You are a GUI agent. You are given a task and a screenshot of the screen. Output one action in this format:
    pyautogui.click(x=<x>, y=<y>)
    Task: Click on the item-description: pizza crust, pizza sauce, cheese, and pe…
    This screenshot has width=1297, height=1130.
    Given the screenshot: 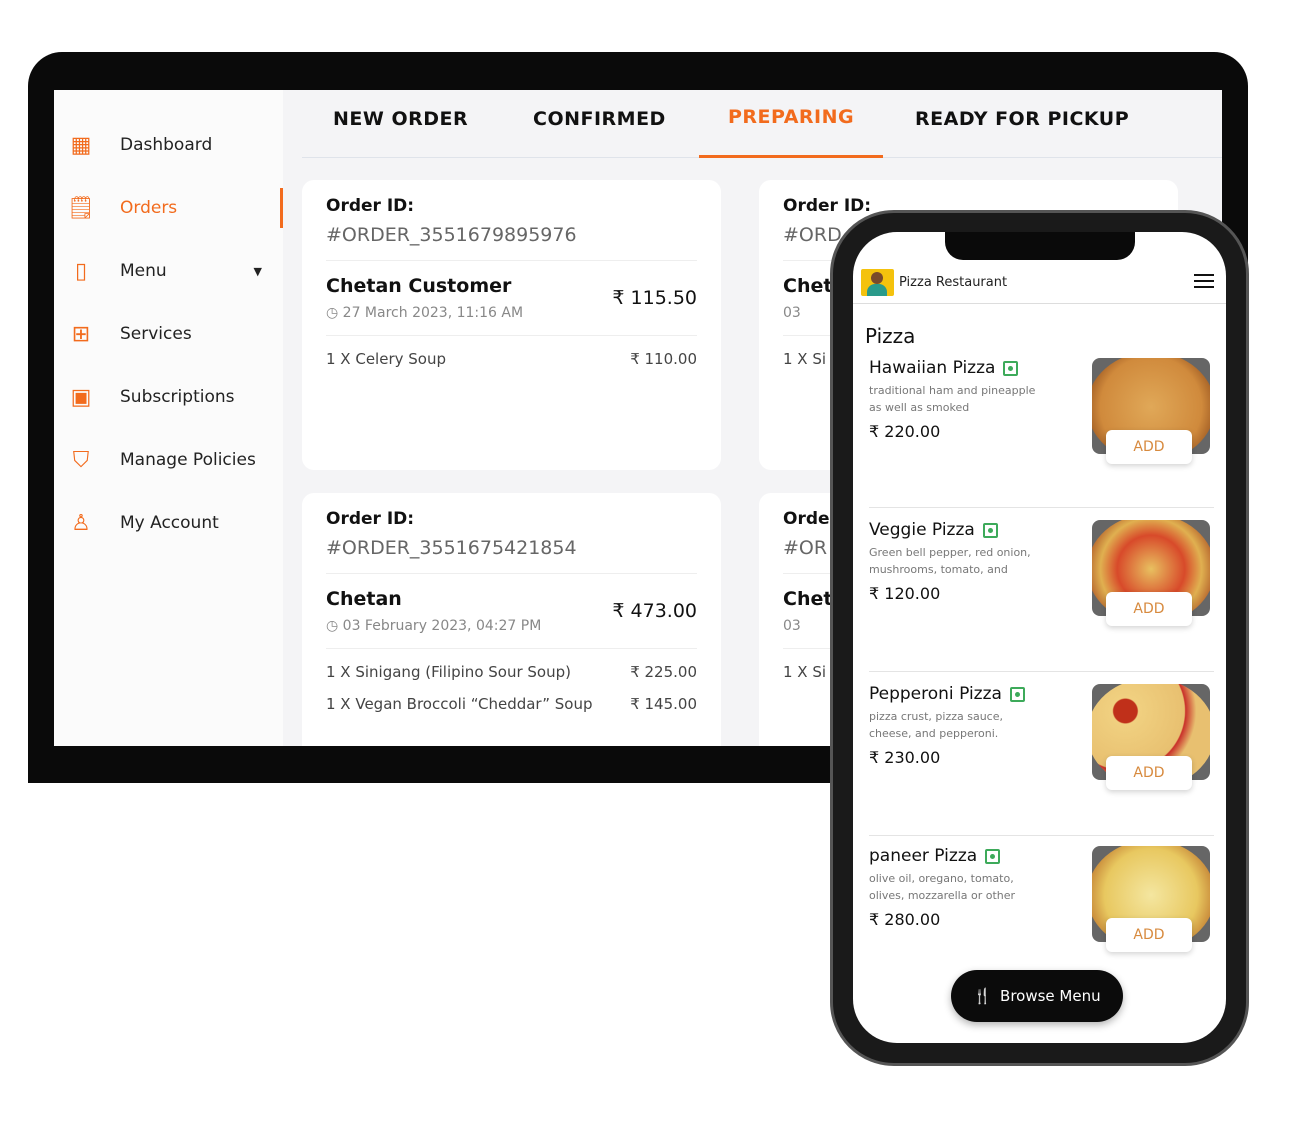 What is the action you would take?
    pyautogui.click(x=936, y=725)
    